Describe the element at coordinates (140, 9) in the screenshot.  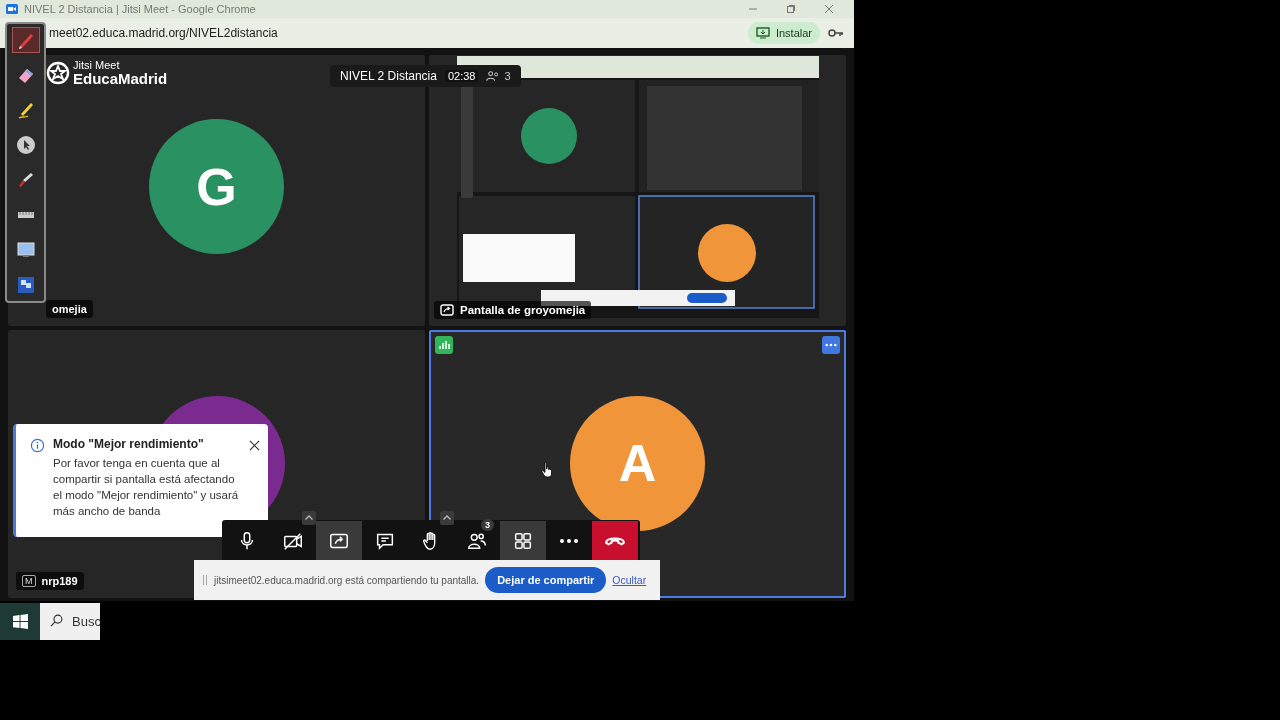
I see `window-title: NIVEL 2 Distancia | Jitsi Meet - Google Chrome` at that location.